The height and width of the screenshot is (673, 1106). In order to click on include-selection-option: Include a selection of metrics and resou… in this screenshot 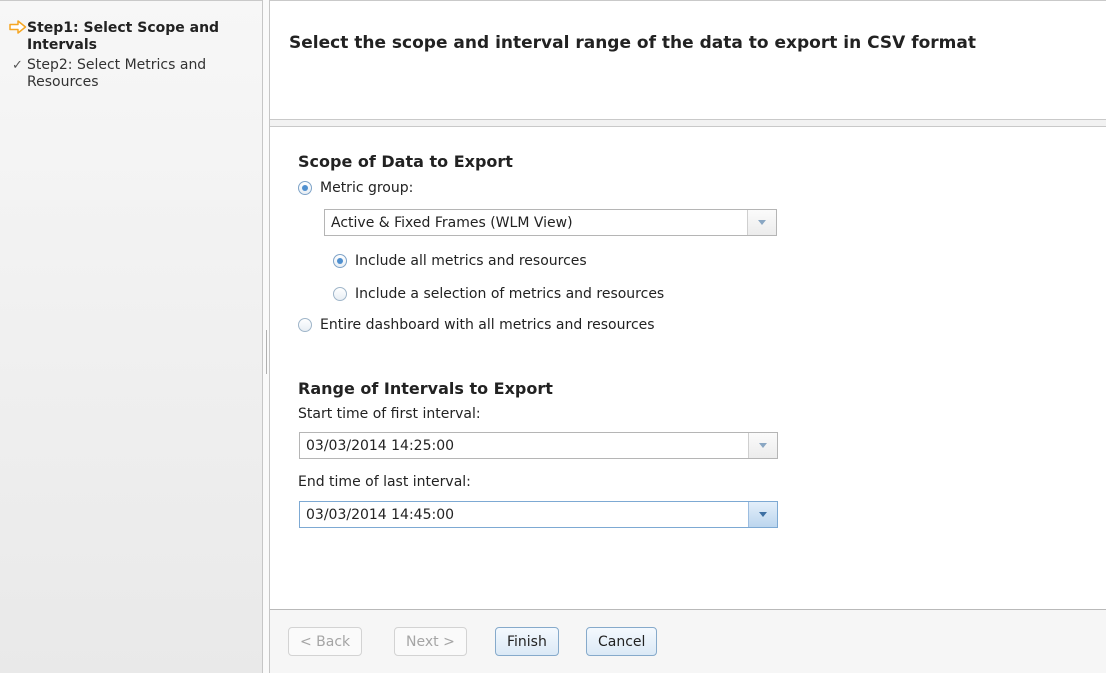, I will do `click(498, 294)`.